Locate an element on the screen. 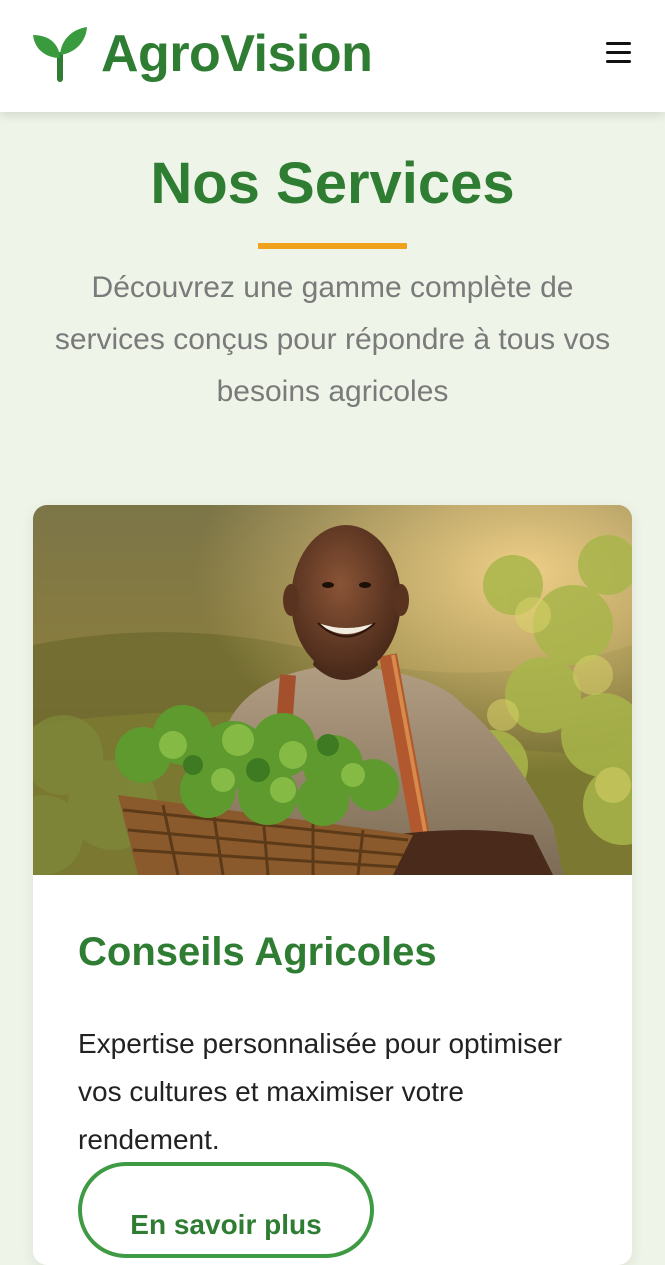  learn-more-button: En savoir plus is located at coordinates (226, 1210).